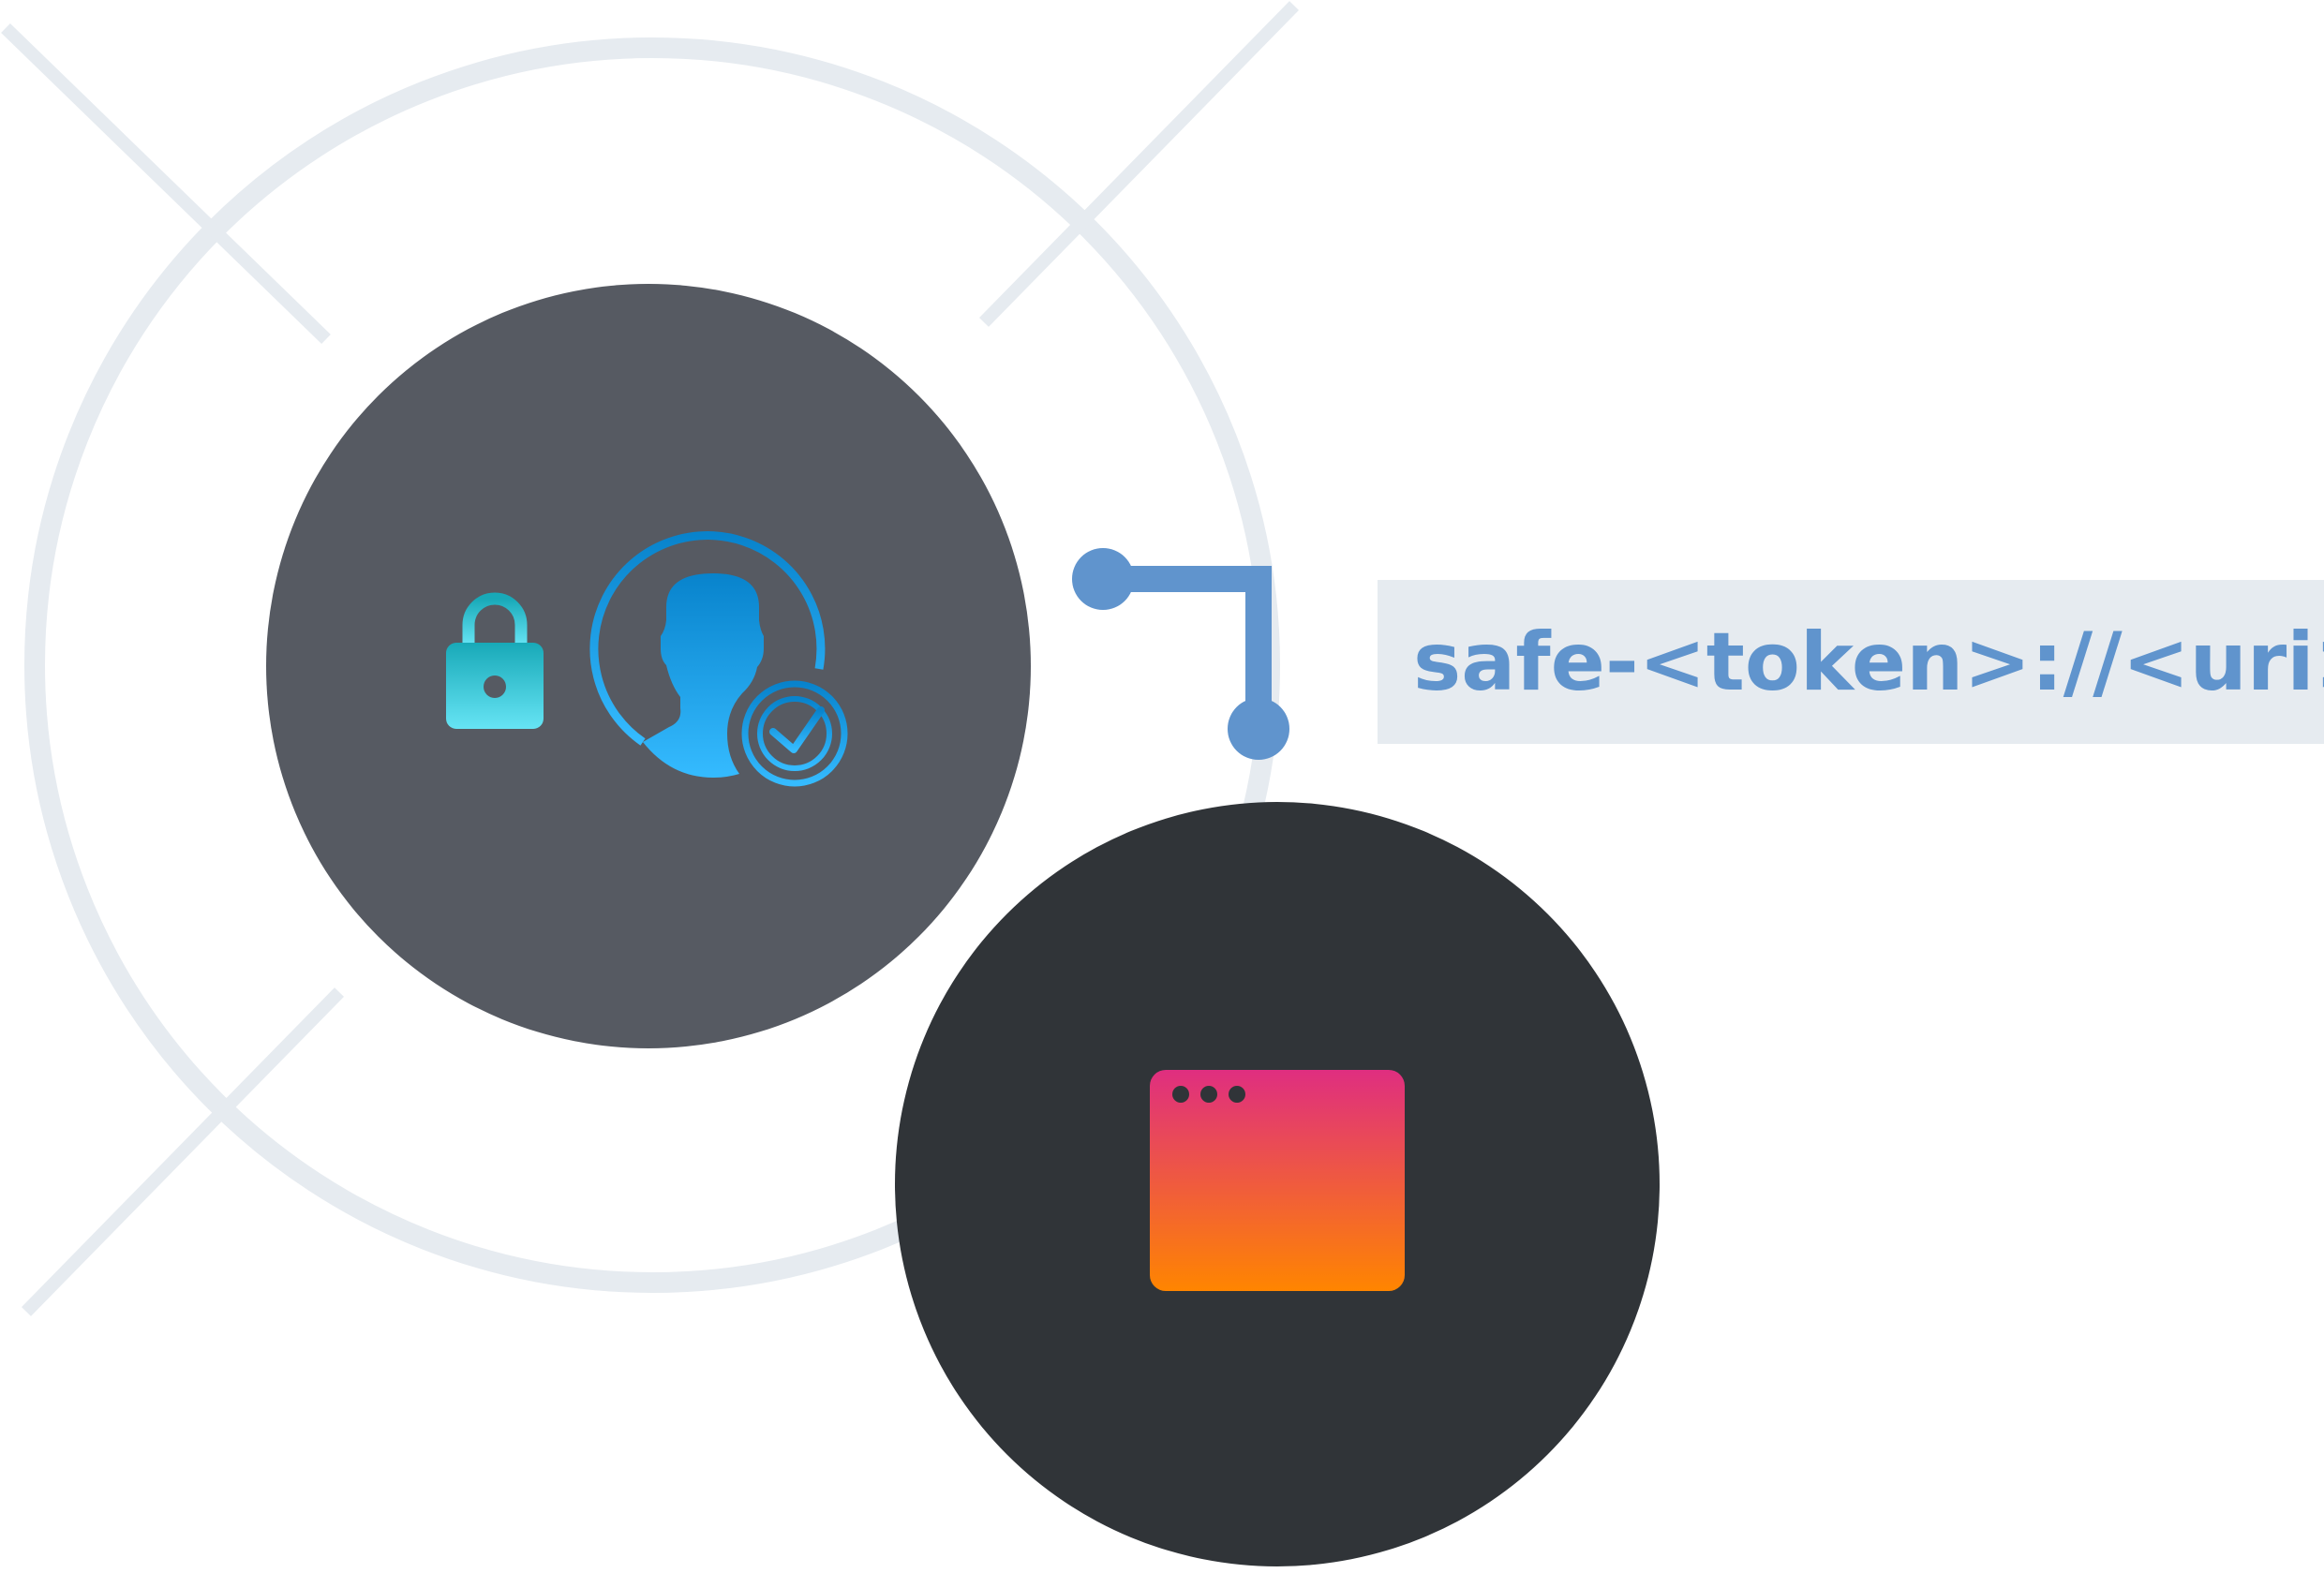 Image resolution: width=2324 pixels, height=1588 pixels. Describe the element at coordinates (1258, 729) in the screenshot. I see `connector-end-dot` at that location.